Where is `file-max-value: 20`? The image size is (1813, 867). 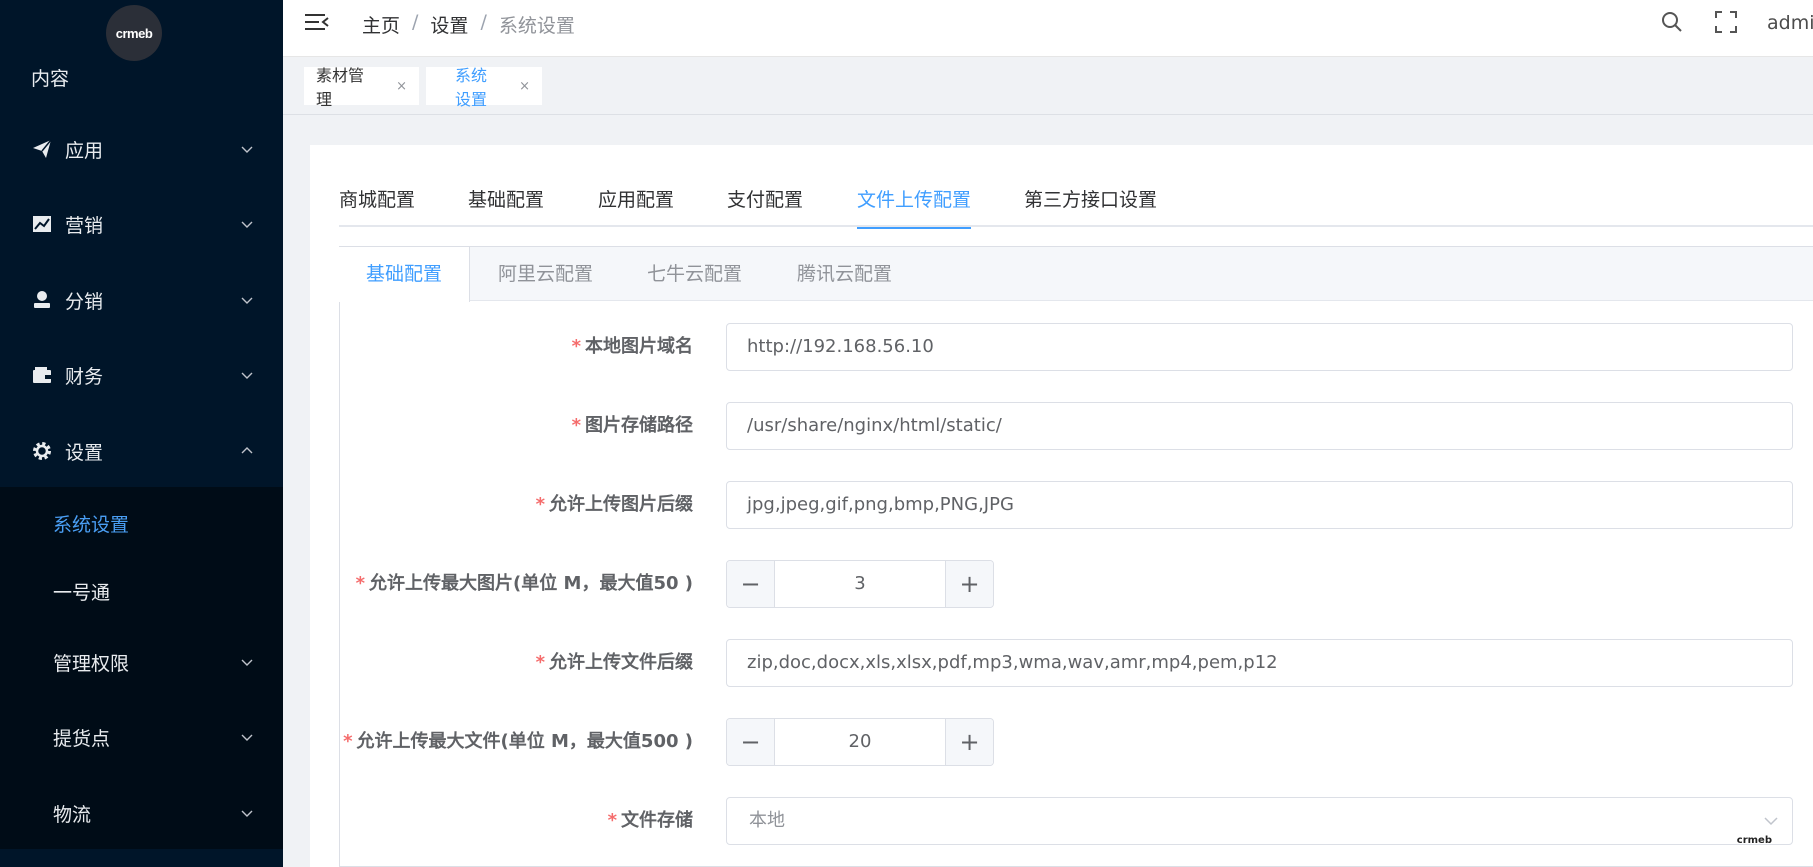 file-max-value: 20 is located at coordinates (860, 742).